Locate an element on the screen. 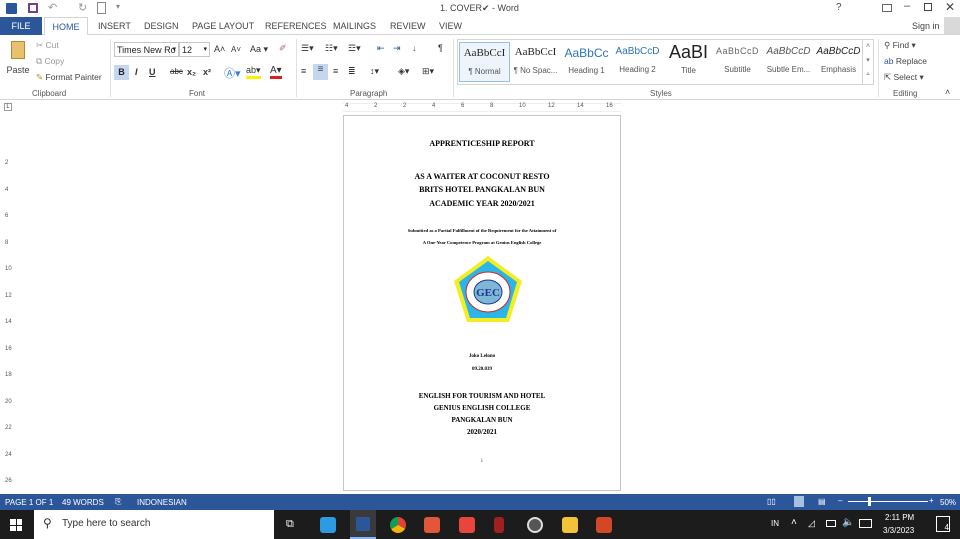 The image size is (960, 539). redo-icon: ↻ is located at coordinates (82, 7).